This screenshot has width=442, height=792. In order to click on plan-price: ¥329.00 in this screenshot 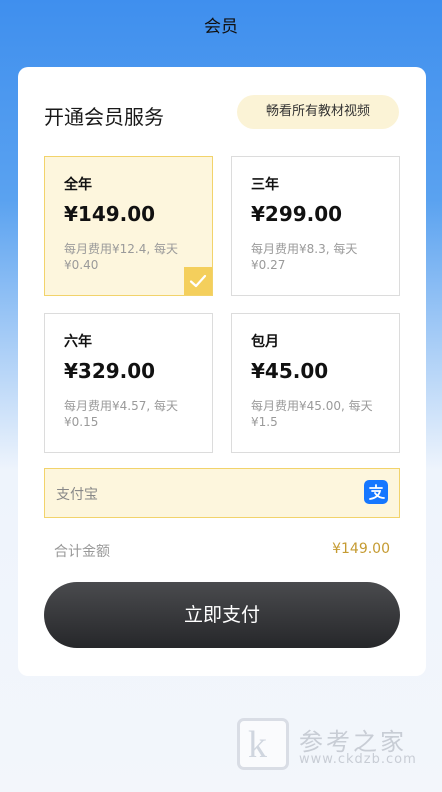, I will do `click(110, 371)`.